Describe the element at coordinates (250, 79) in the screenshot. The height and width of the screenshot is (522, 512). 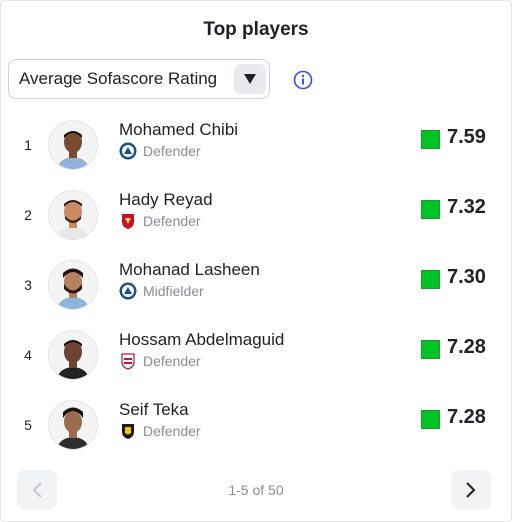
I see `dropdown-arrow-icon` at that location.